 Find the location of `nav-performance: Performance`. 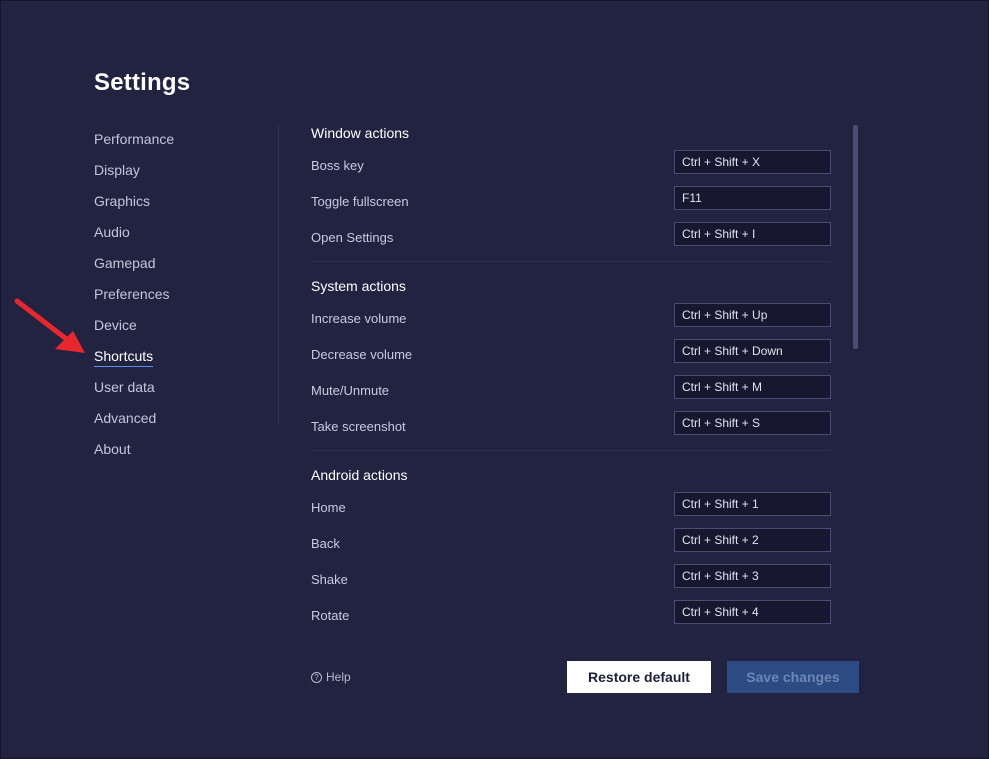

nav-performance: Performance is located at coordinates (184, 140).